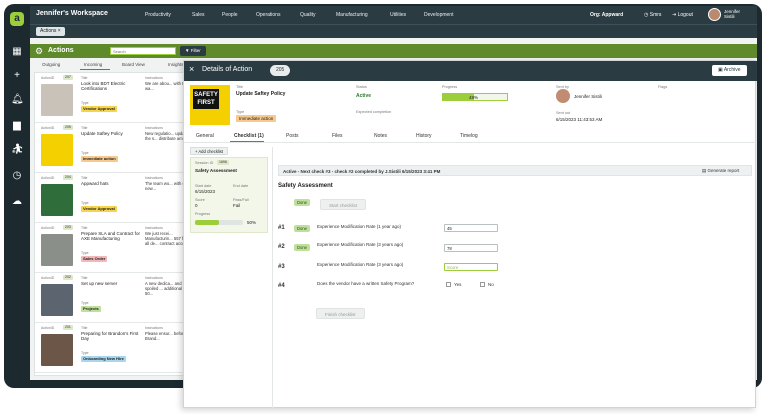 The image size is (768, 414). I want to click on tab-notes: Notes, so click(380, 136).